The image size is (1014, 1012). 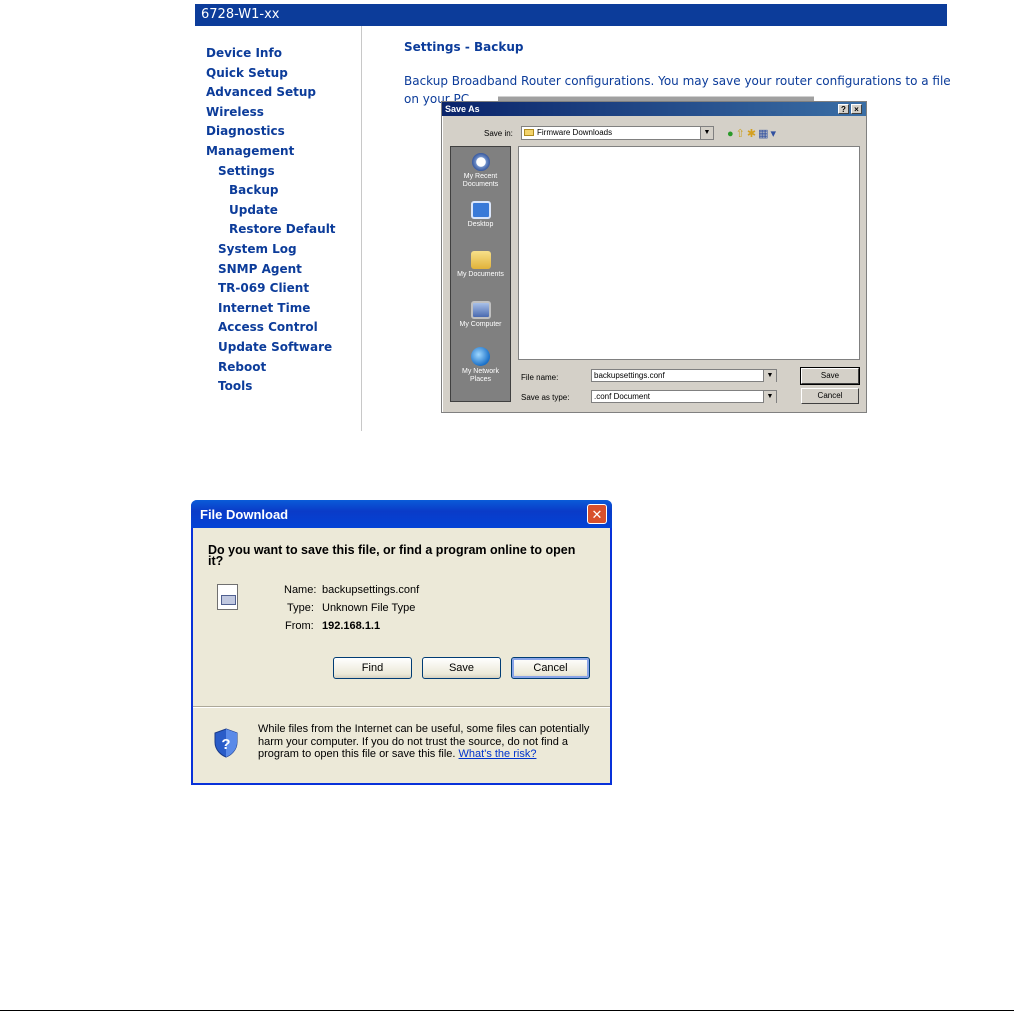 I want to click on page-title: Settings - Backup, so click(x=464, y=47).